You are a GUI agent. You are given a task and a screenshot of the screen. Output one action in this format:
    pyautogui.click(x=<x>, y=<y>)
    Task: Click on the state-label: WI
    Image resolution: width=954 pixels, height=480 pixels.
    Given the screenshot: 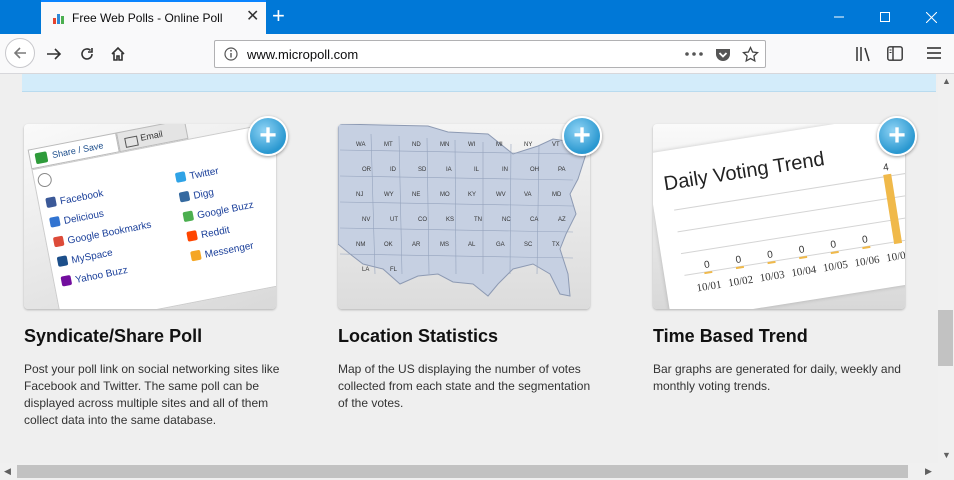 What is the action you would take?
    pyautogui.click(x=472, y=145)
    